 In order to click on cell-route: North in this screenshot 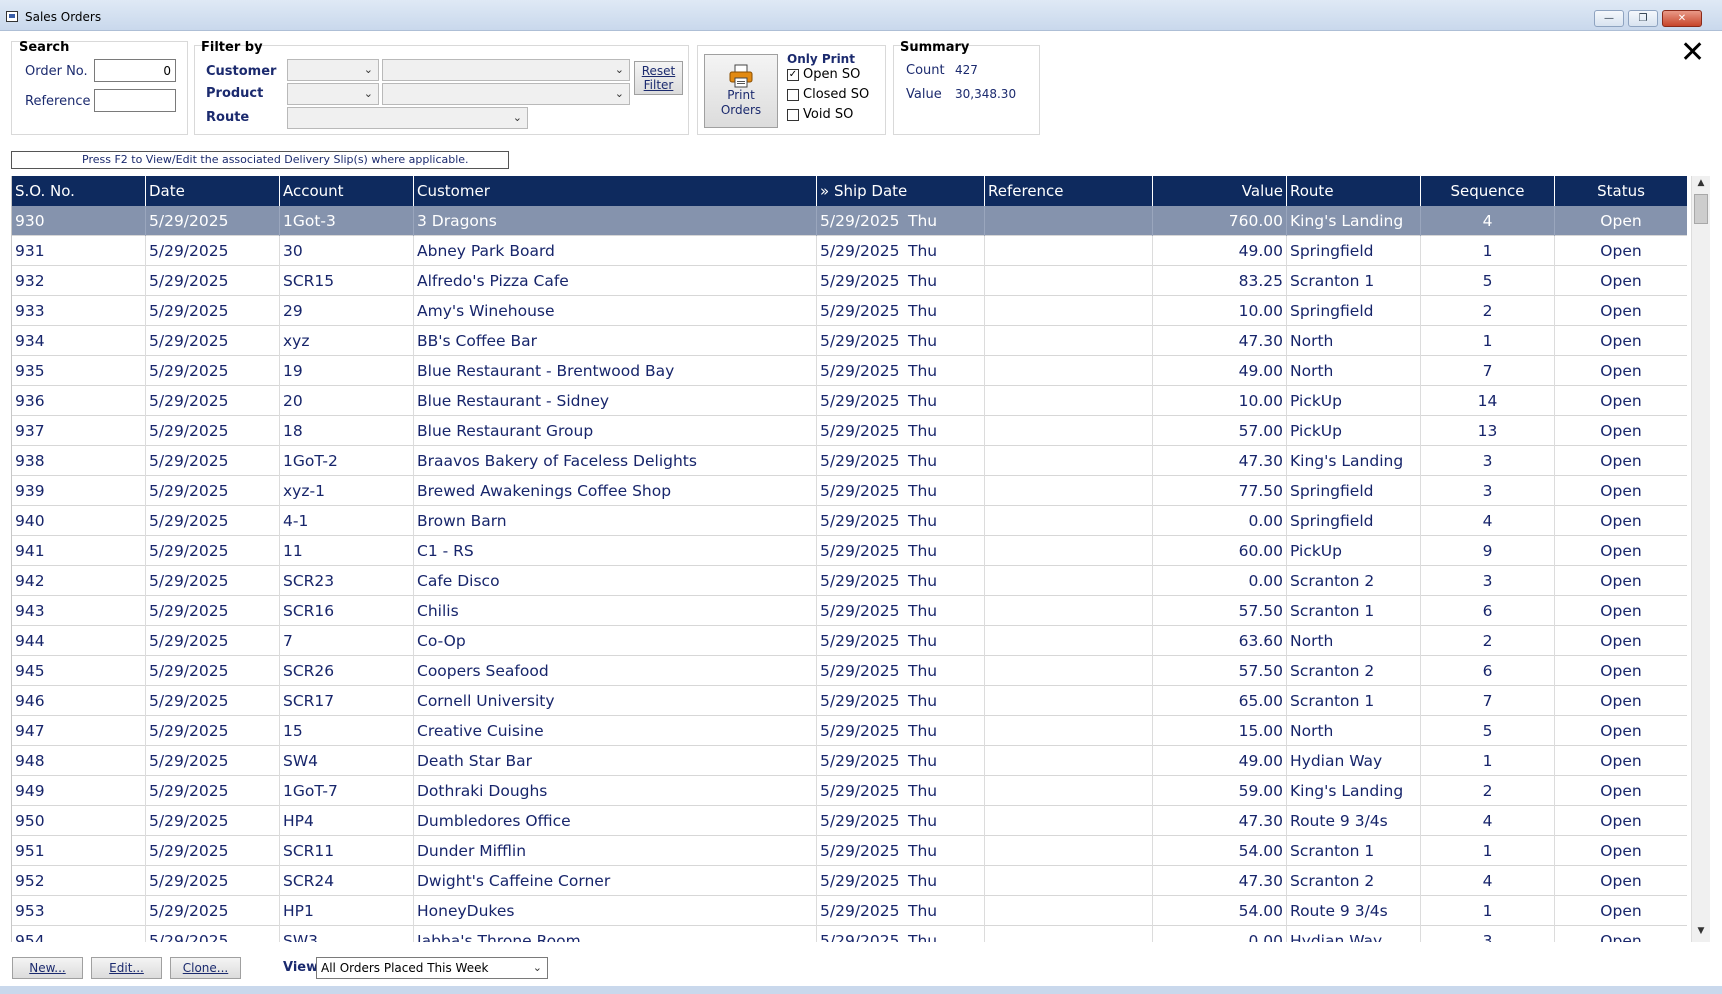, I will do `click(1354, 341)`.